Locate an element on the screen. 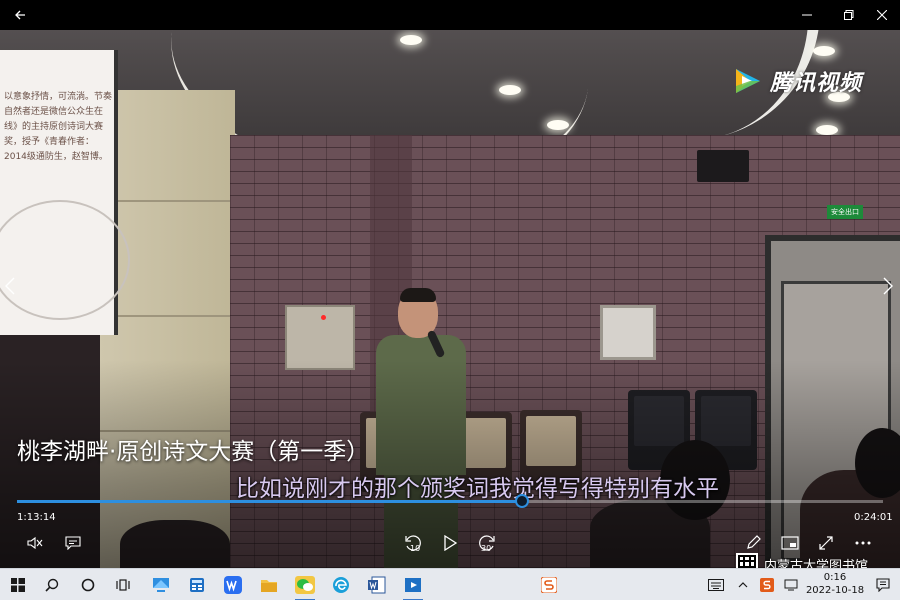 Image resolution: width=900 pixels, height=600 pixels. notification-button is located at coordinates (883, 584).